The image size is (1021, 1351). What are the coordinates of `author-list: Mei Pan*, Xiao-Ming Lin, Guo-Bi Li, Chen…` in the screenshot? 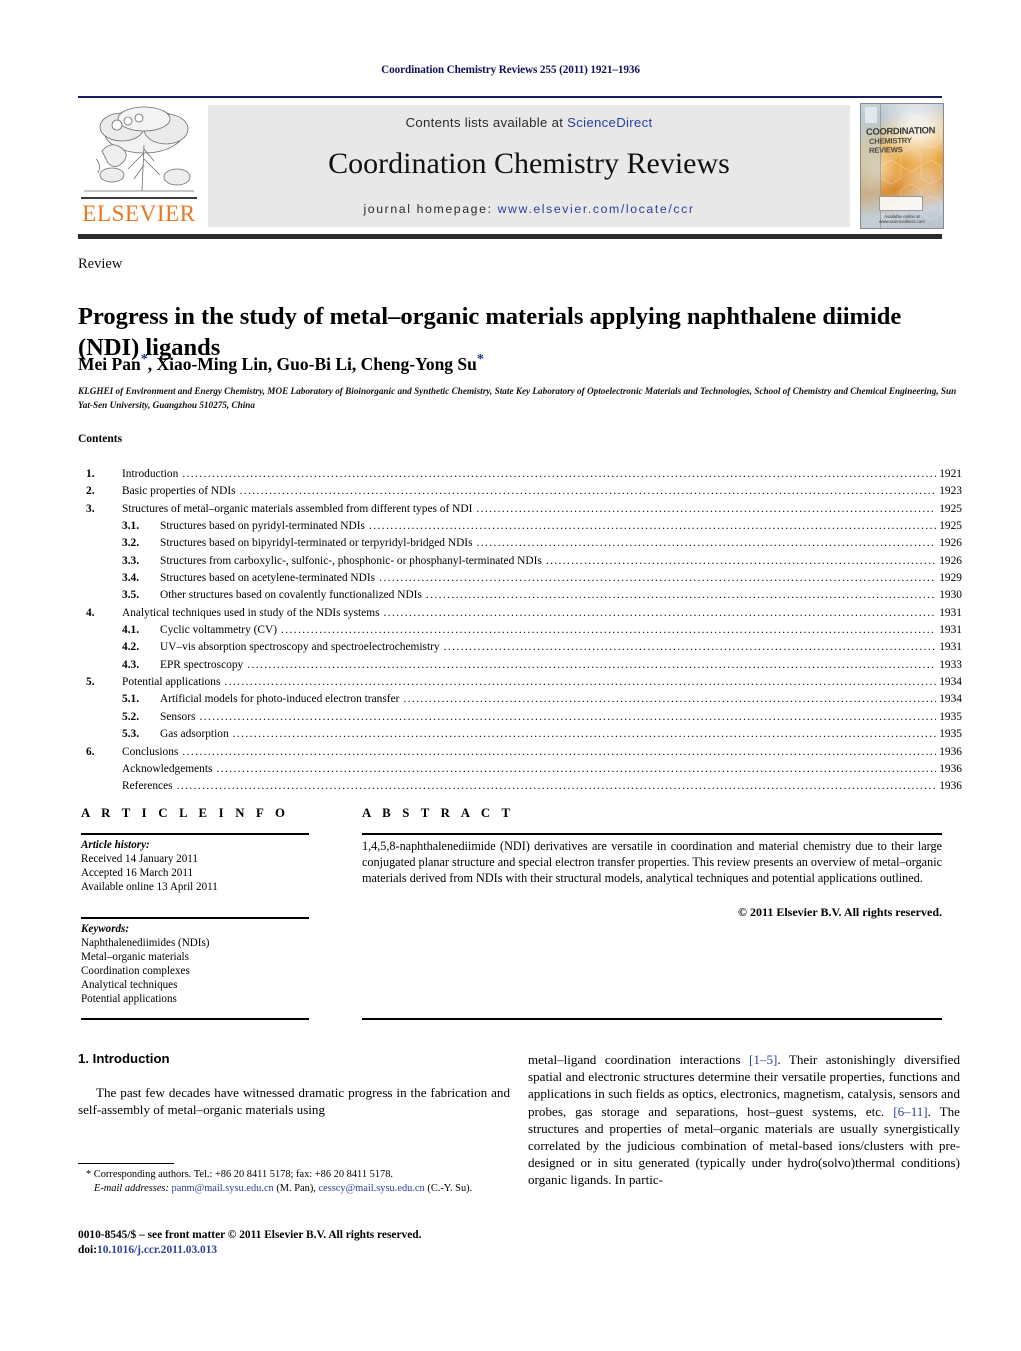 It's located at (513, 363).